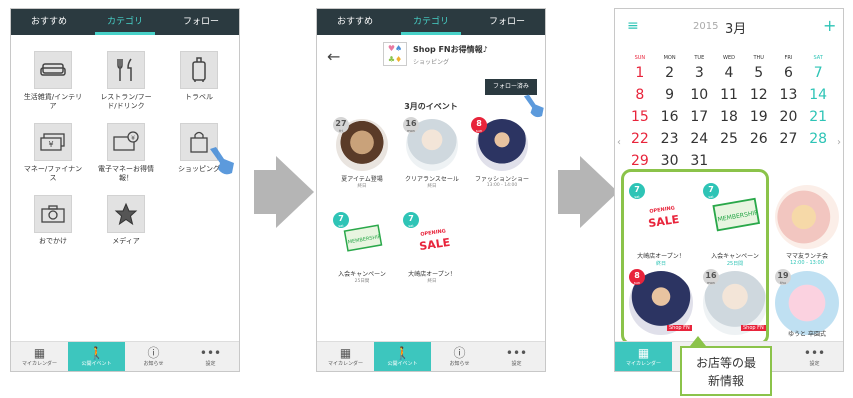 Image resolution: width=853 pixels, height=398 pixels. Describe the element at coordinates (789, 73) in the screenshot. I see `calendar-day: 6` at that location.